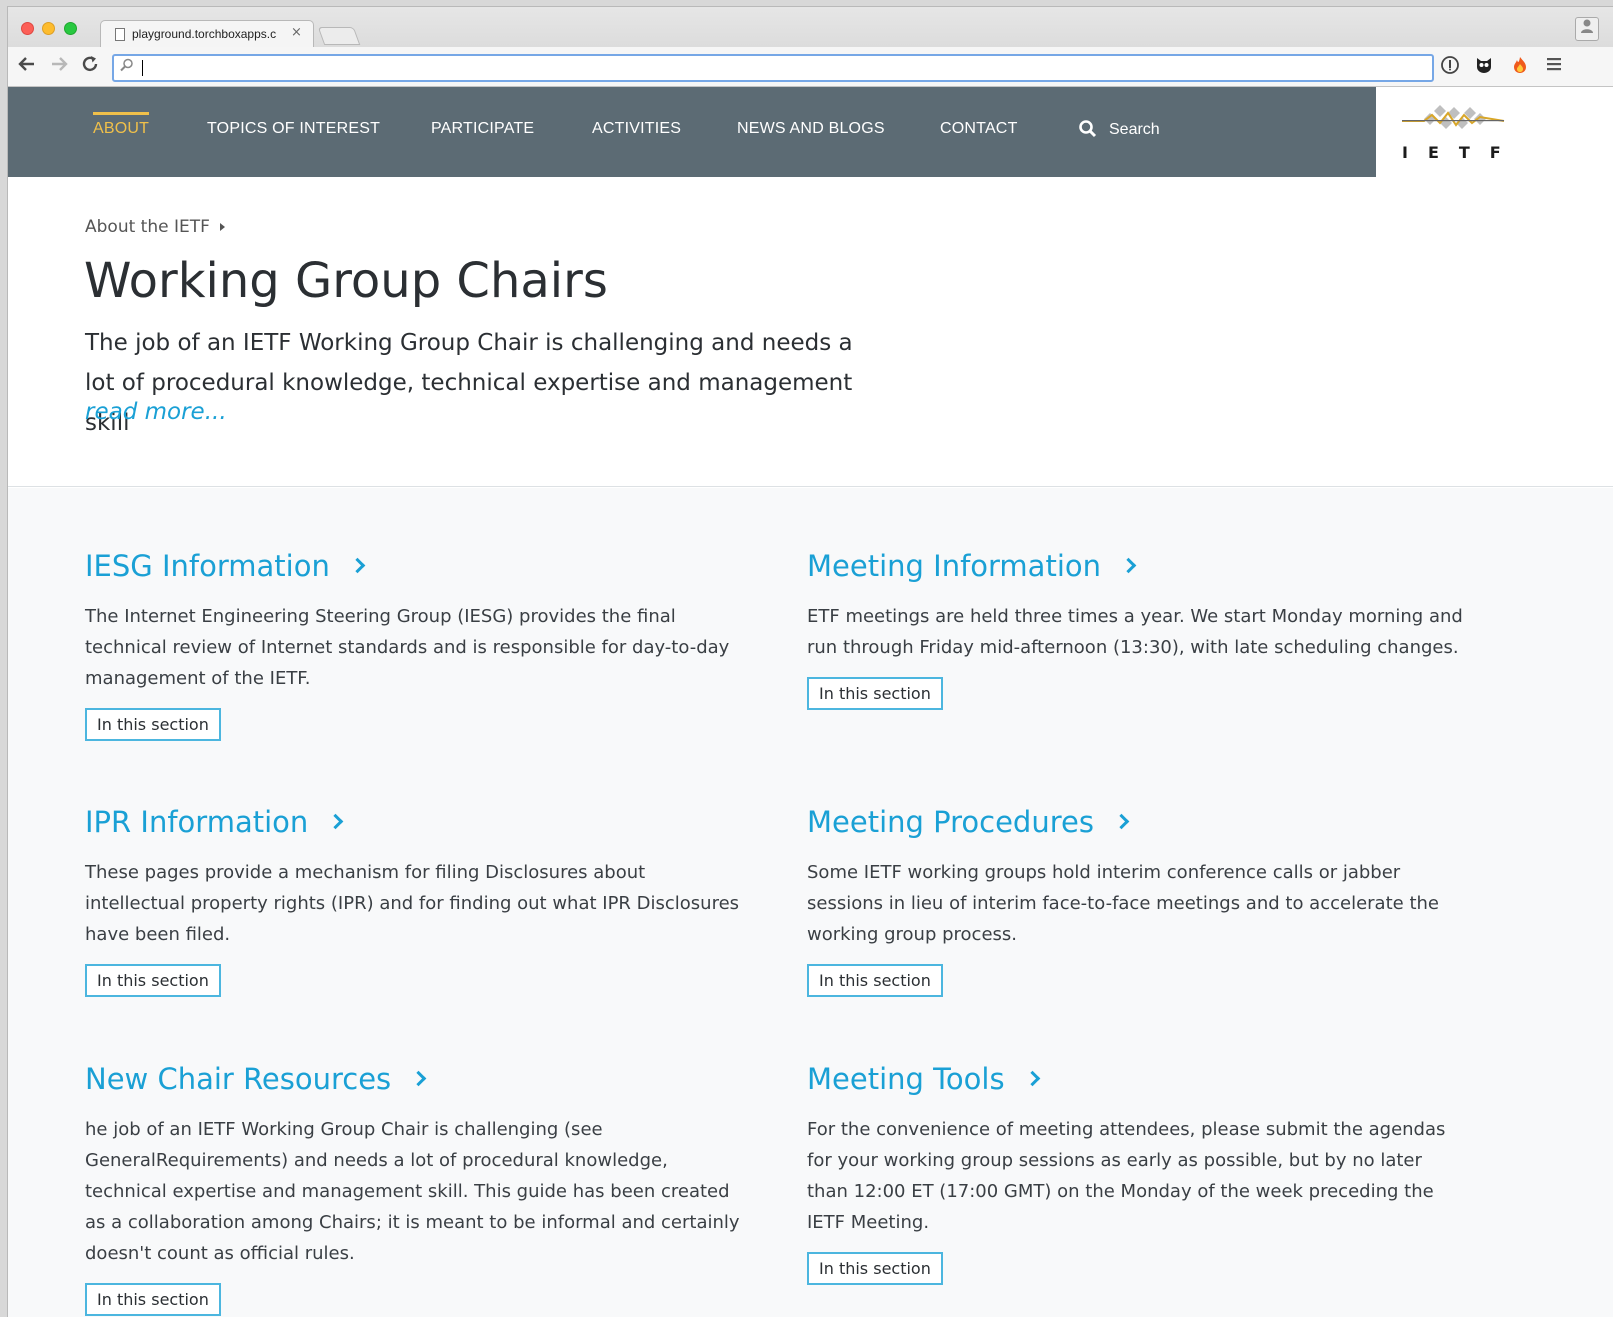 The image size is (1613, 1317). I want to click on section-title-link: Meeting Information, so click(1137, 566).